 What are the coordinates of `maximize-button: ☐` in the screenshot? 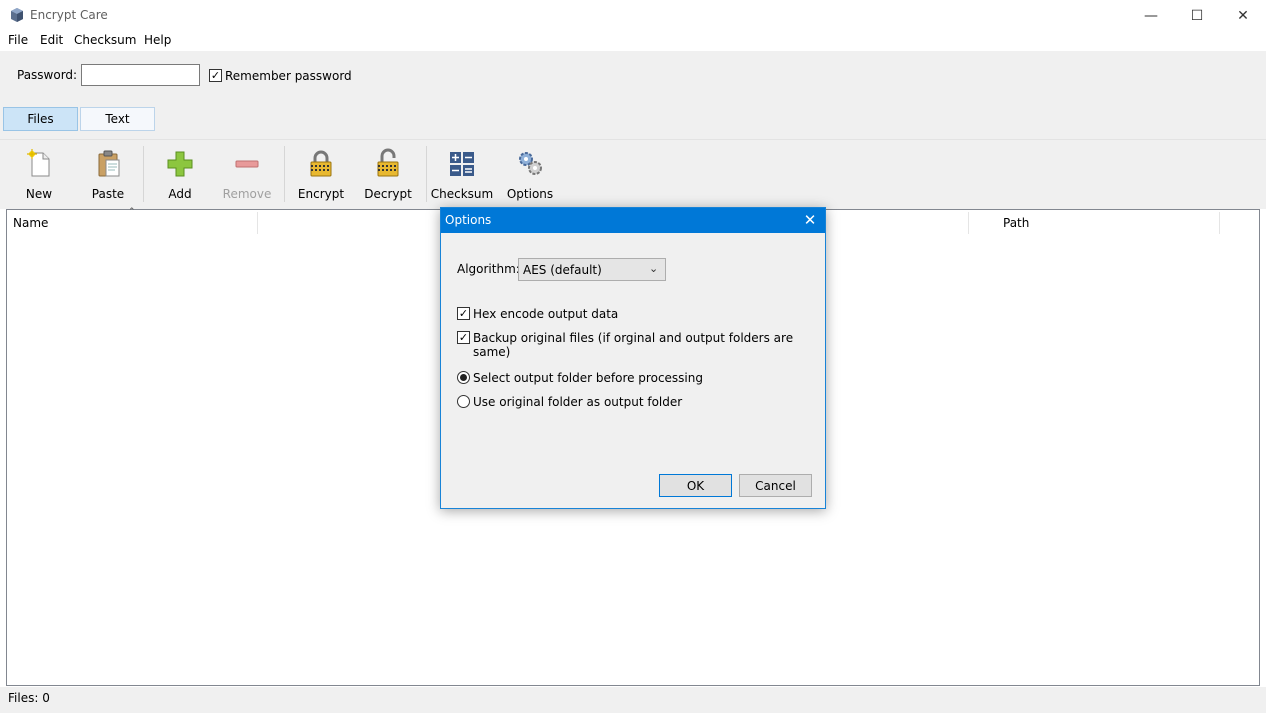 It's located at (1197, 15).